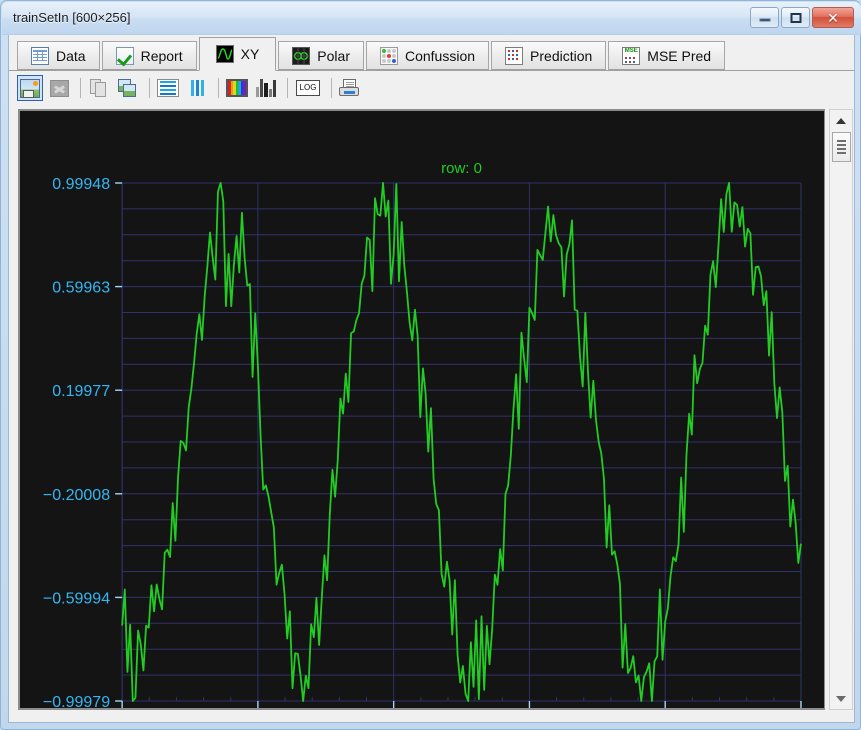 The width and height of the screenshot is (861, 730). I want to click on confusion-matrix-icon, so click(388, 55).